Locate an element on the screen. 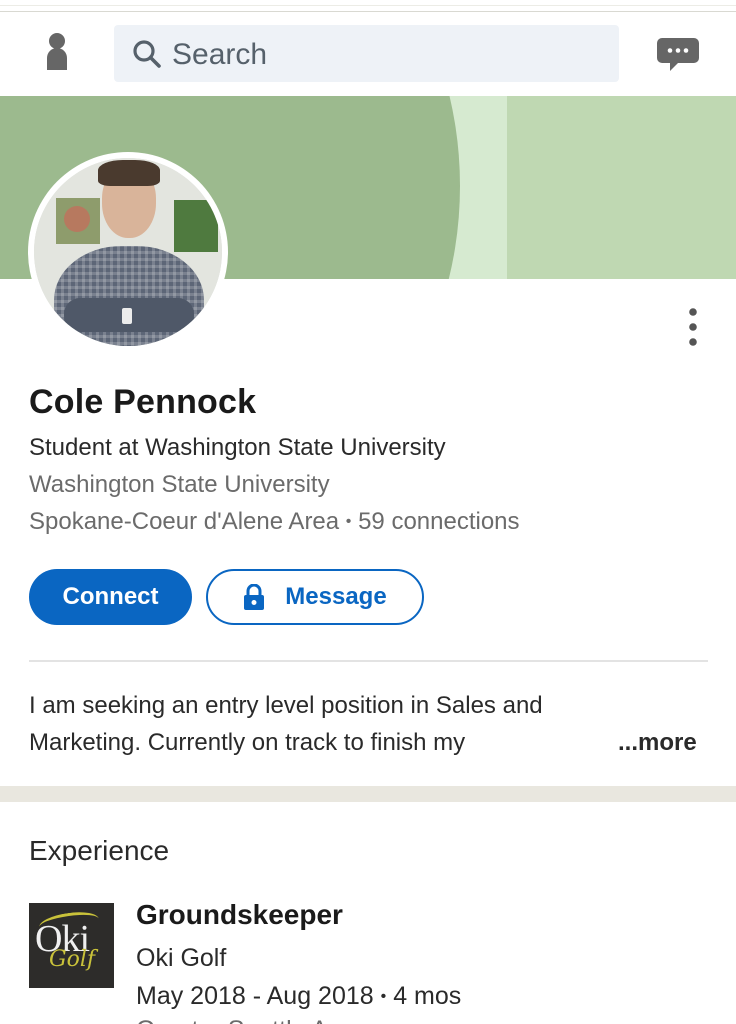 This screenshot has height=1024, width=736. job-dates-line: May 2018 - Aug 2018 • 4 mos is located at coordinates (298, 996).